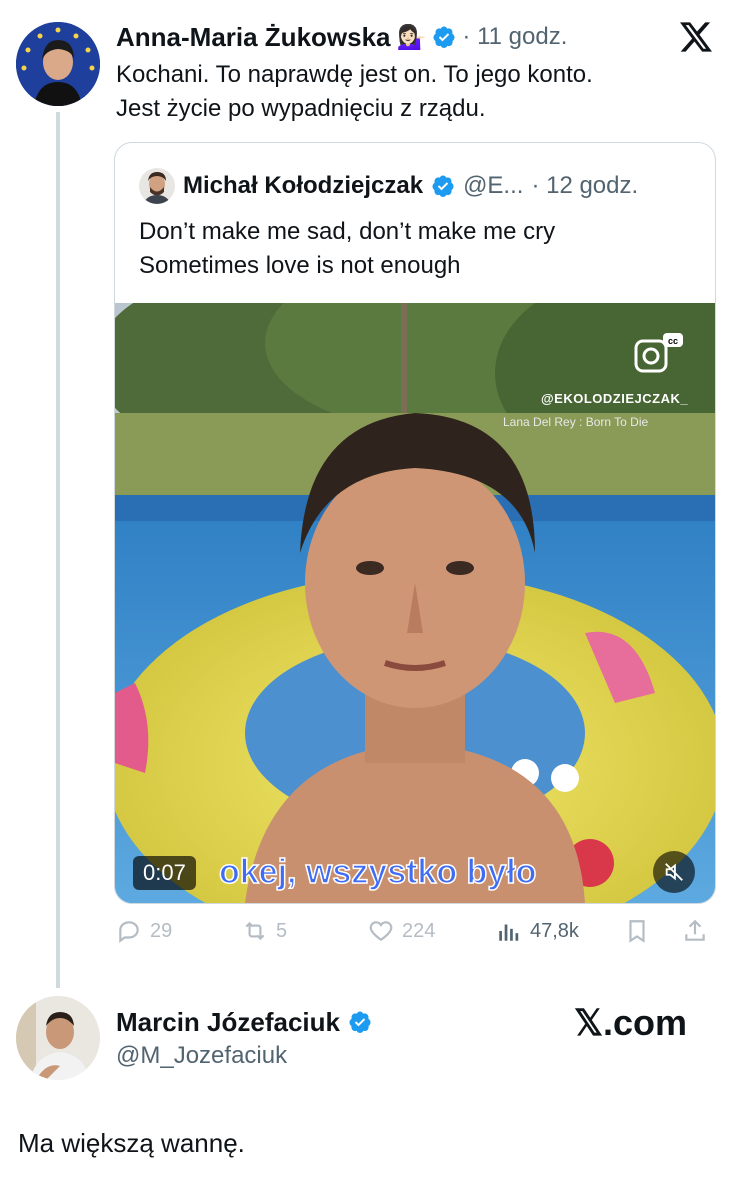  Describe the element at coordinates (303, 186) in the screenshot. I see `quote-author-name: Michał Kołodziejczak` at that location.